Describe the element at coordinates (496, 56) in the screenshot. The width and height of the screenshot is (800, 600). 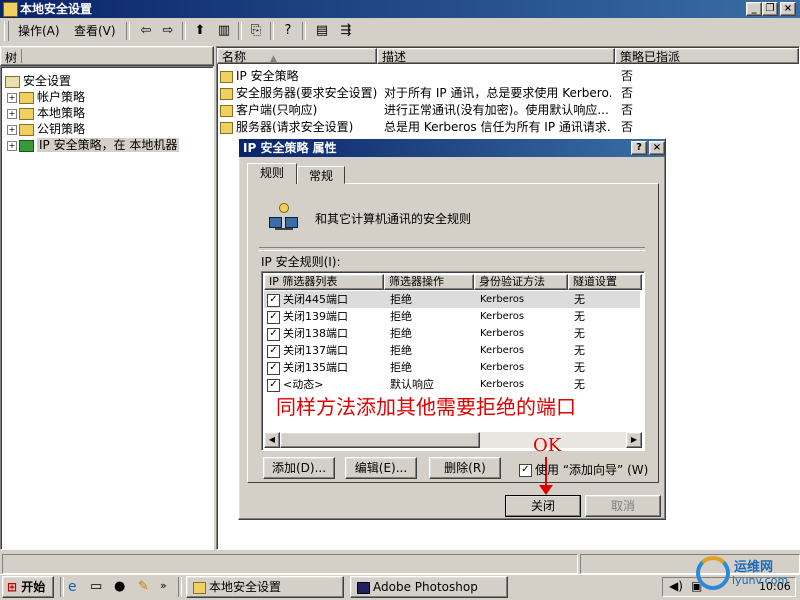
I see `column-header-description: 描述` at that location.